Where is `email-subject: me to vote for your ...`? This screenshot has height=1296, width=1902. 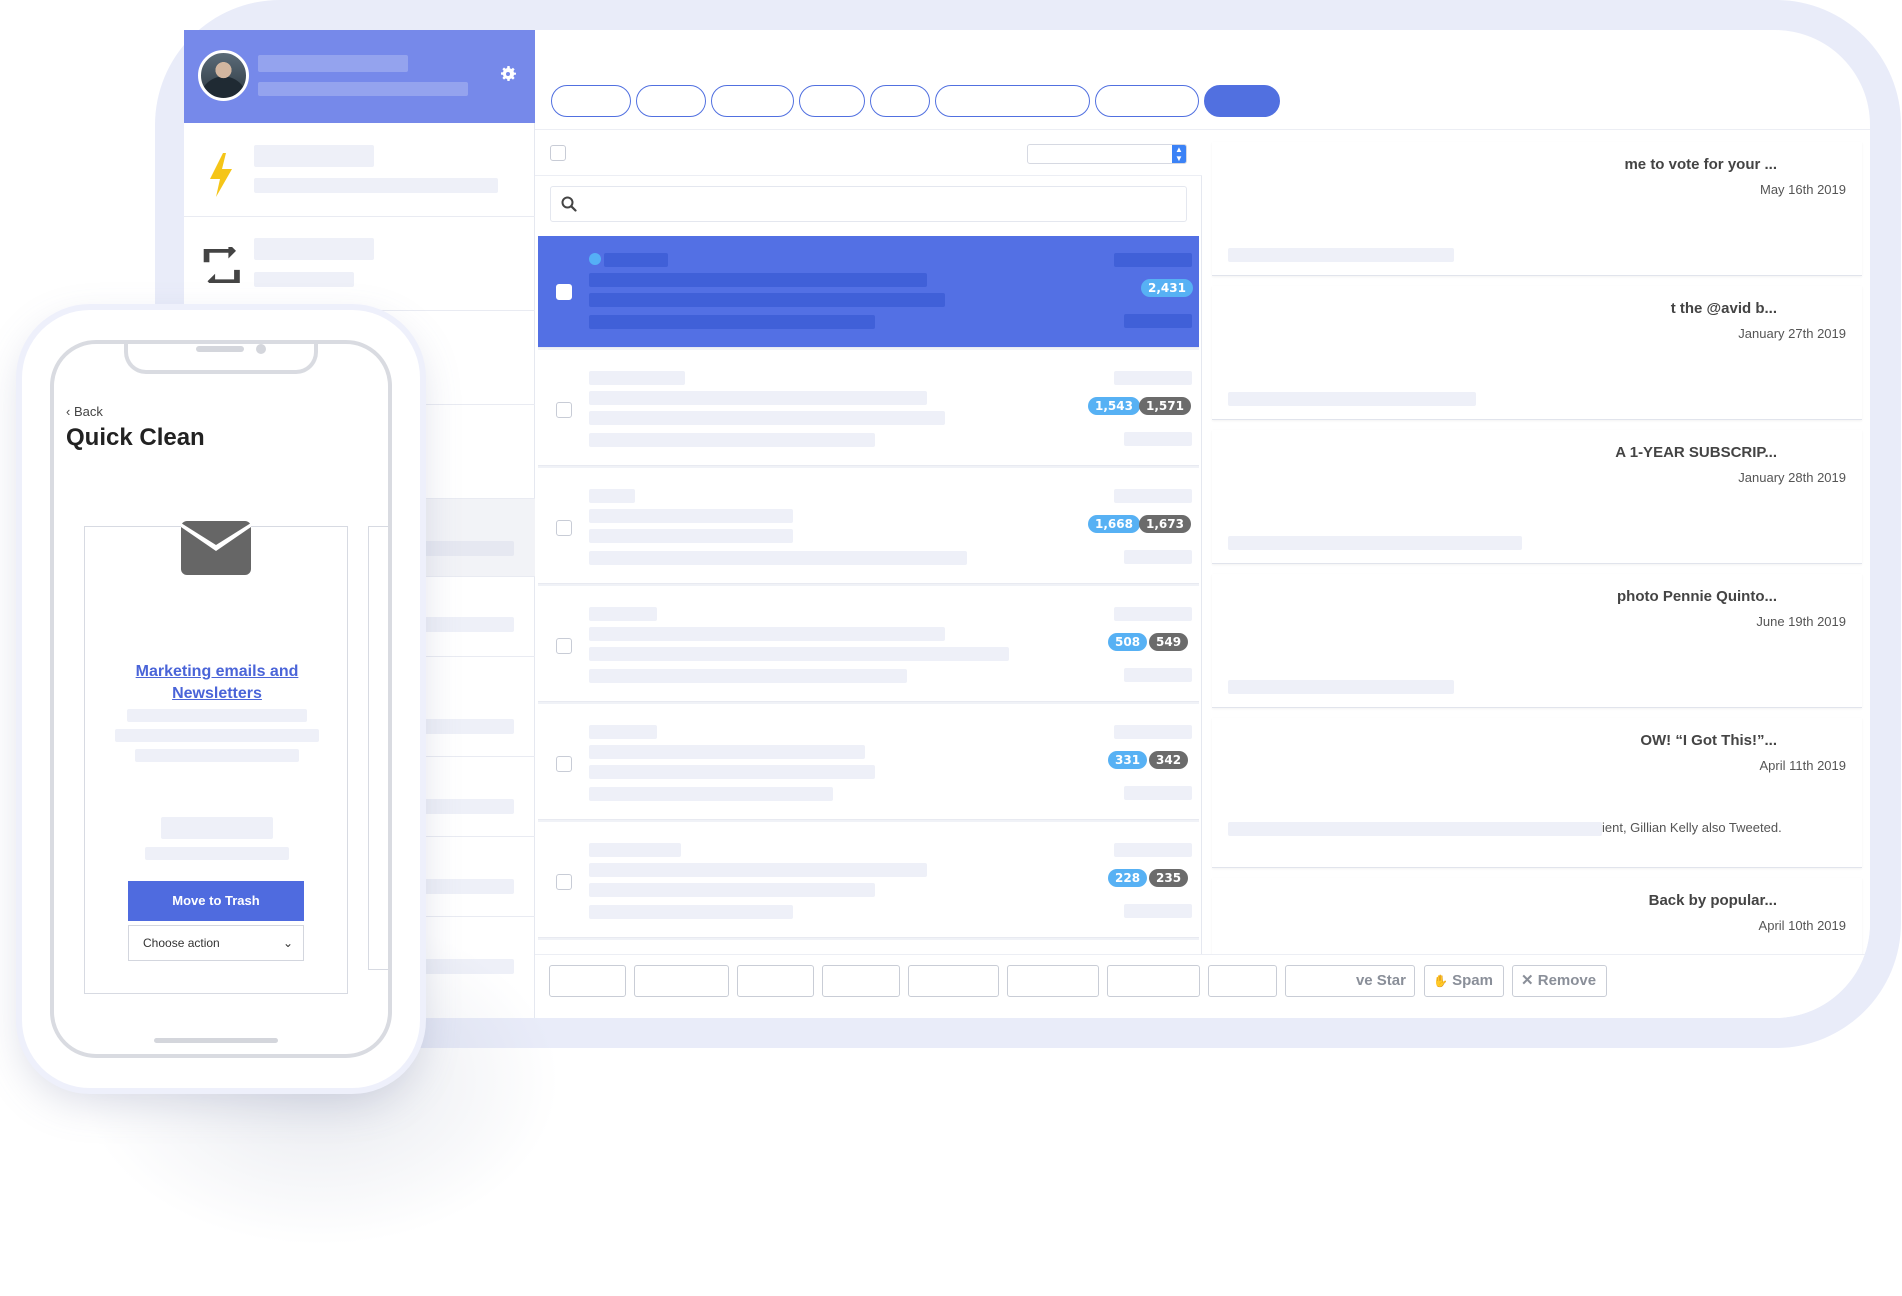
email-subject: me to vote for your ... is located at coordinates (1700, 164).